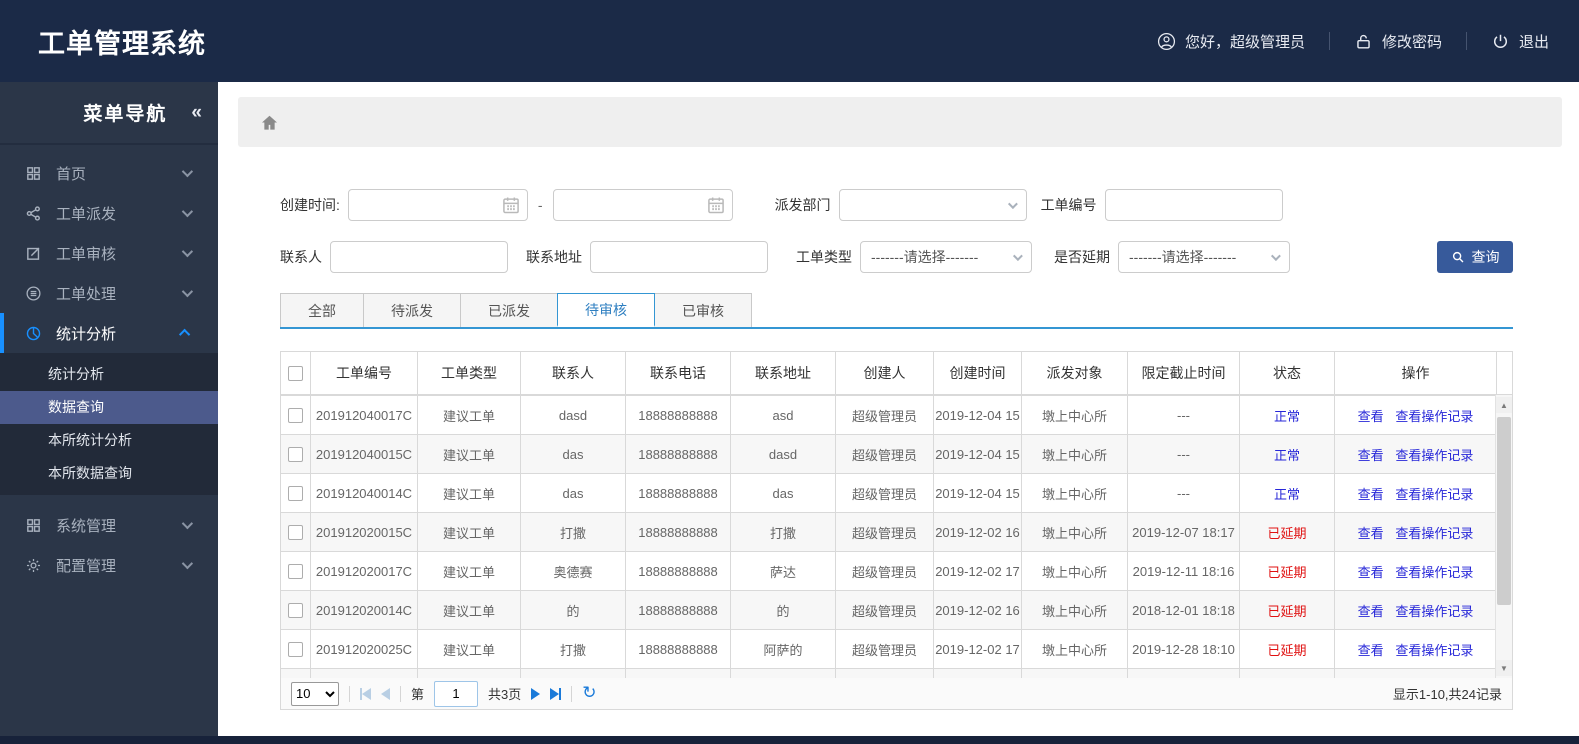  What do you see at coordinates (556, 693) in the screenshot?
I see `last-page-button` at bounding box center [556, 693].